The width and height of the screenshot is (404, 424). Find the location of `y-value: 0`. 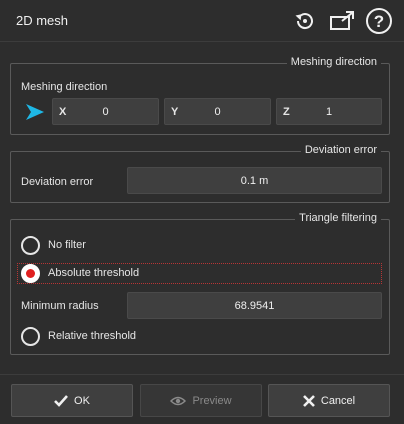

y-value: 0 is located at coordinates (217, 112).